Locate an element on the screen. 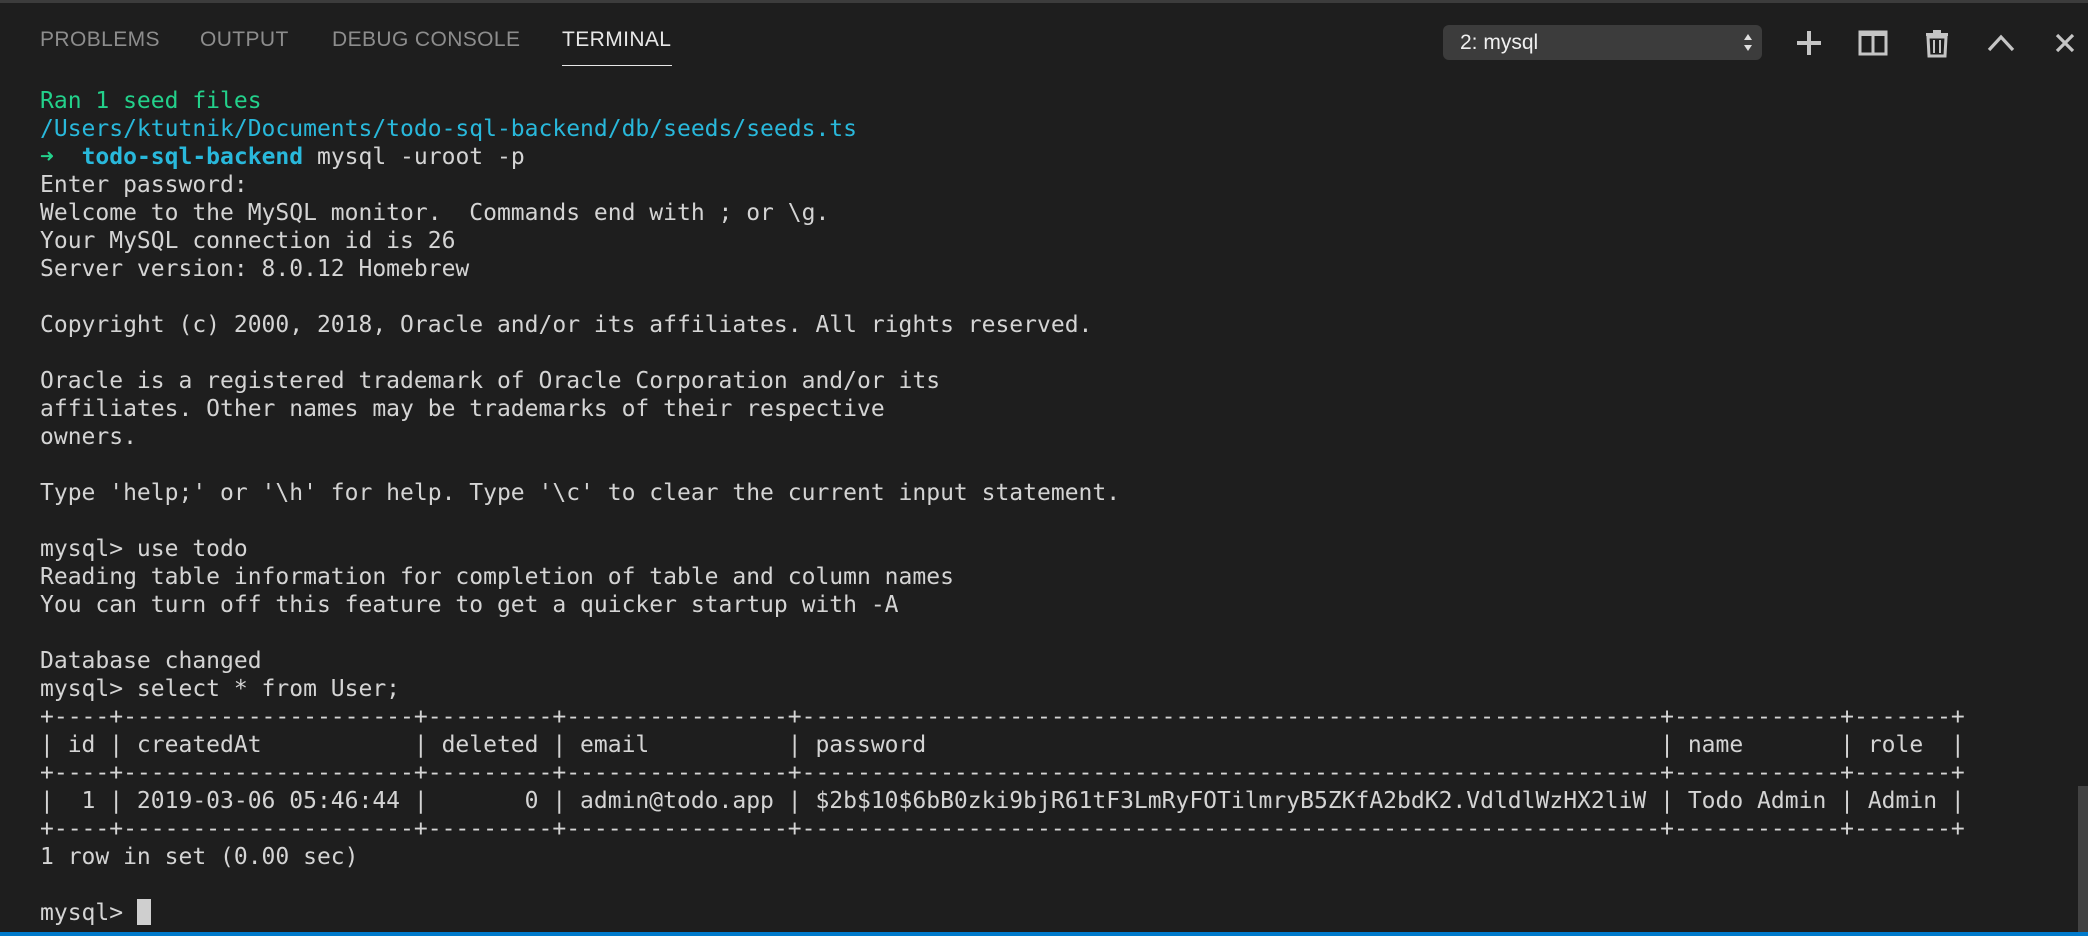 The height and width of the screenshot is (936, 2088). maximize-panel-button is located at coordinates (2001, 43).